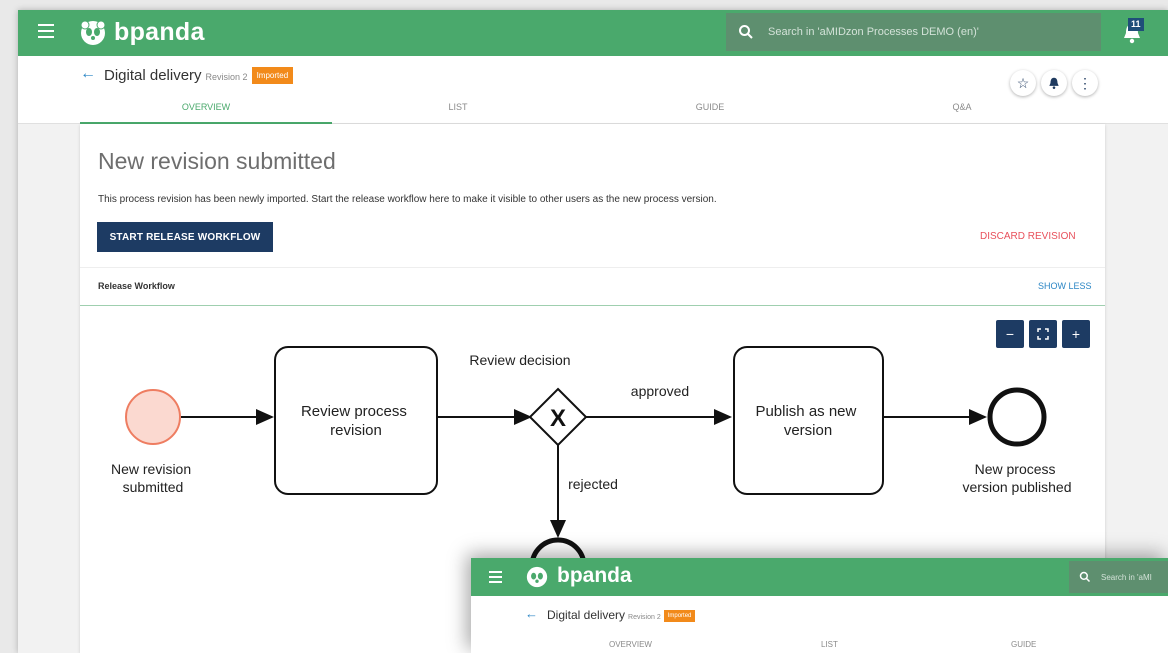 This screenshot has width=1168, height=653. What do you see at coordinates (928, 32) in the screenshot?
I see `search-input` at bounding box center [928, 32].